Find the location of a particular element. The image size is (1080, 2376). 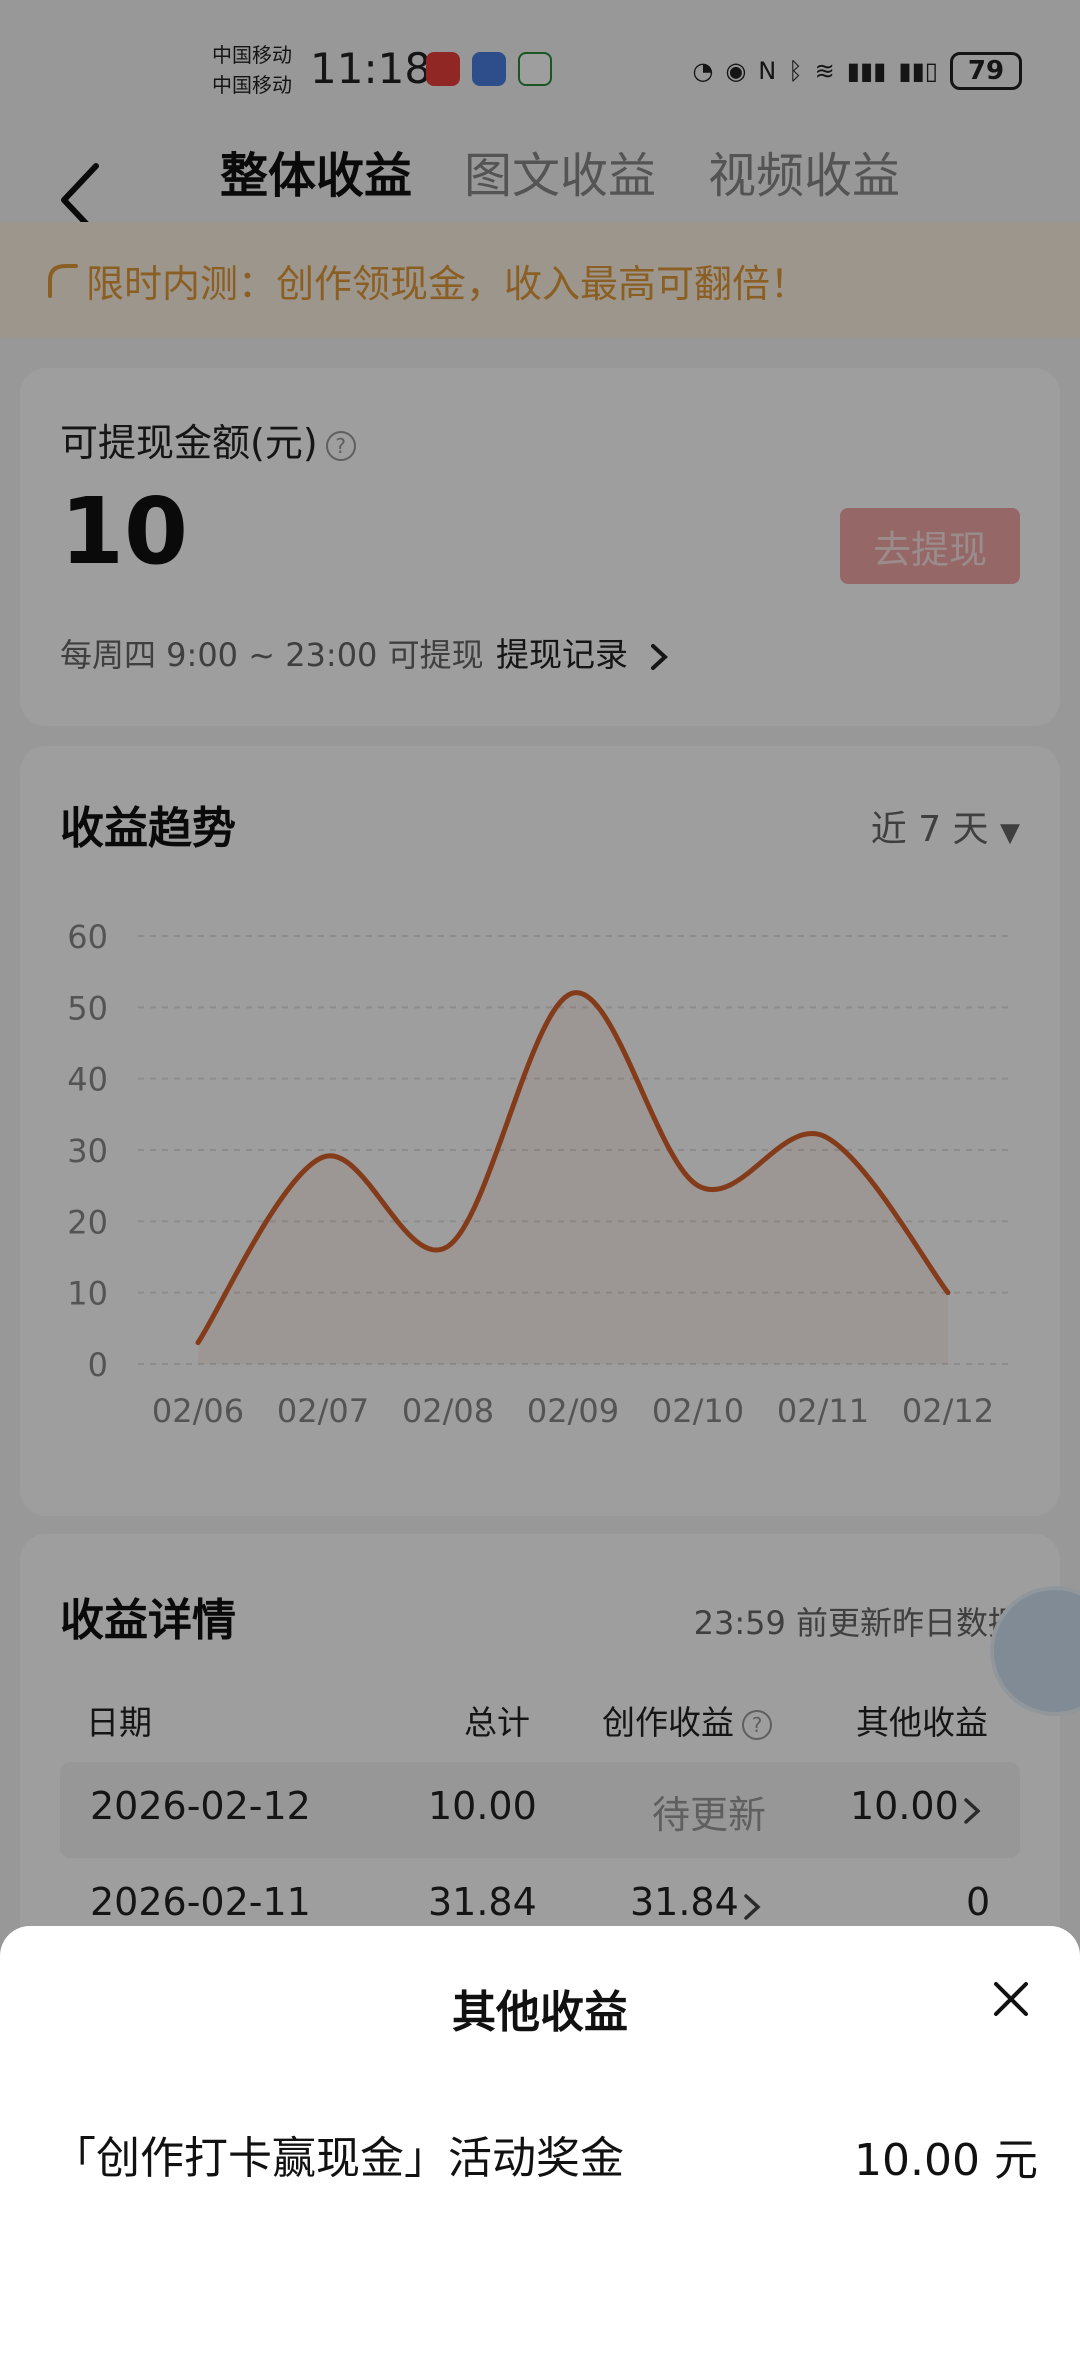

bonus-item-label: 「创作打卡赢现金」活动奖金 is located at coordinates (338, 2158).